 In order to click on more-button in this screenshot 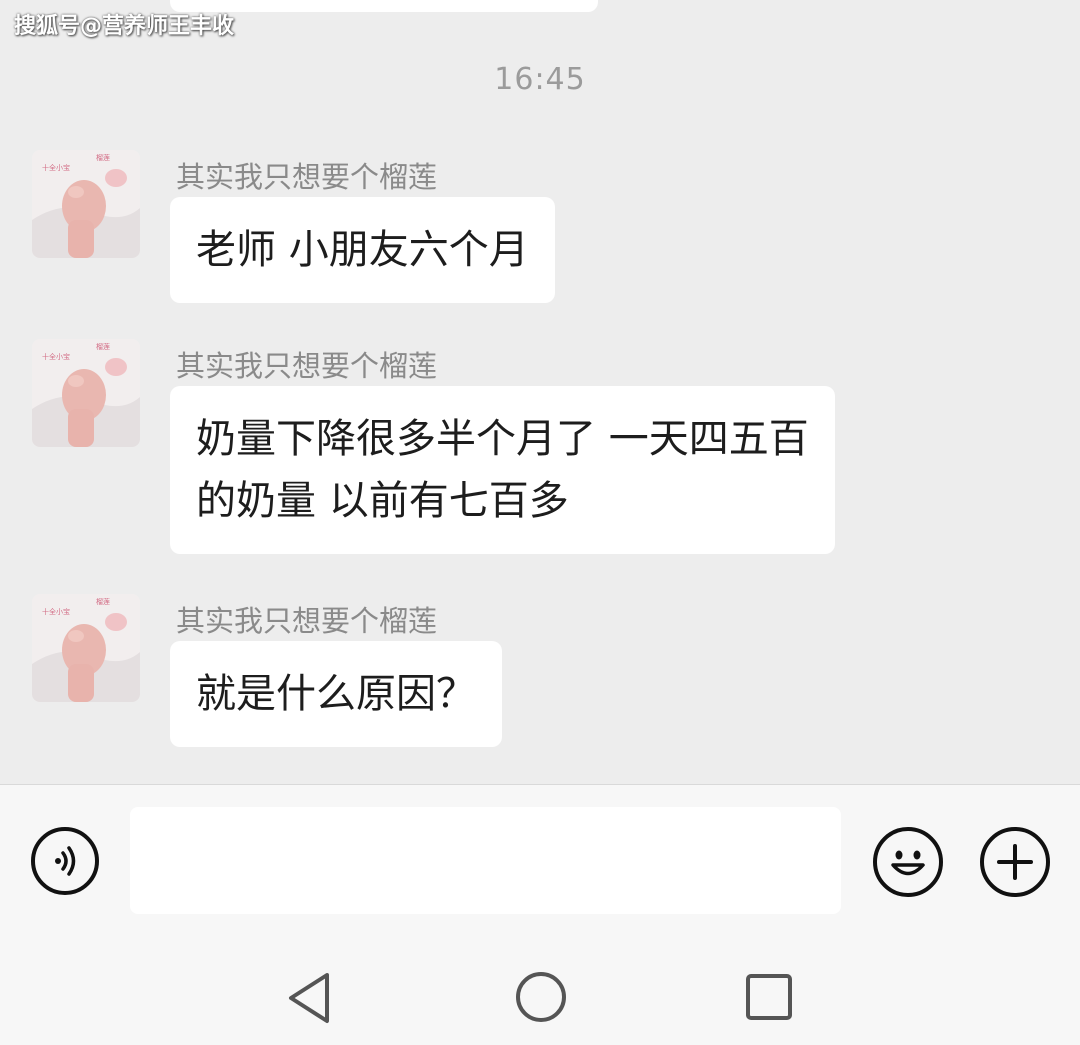, I will do `click(1015, 862)`.